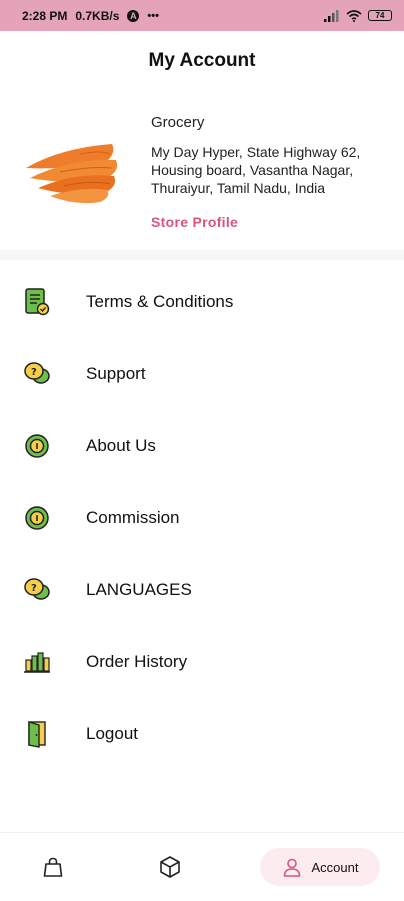  I want to click on nav-products-button, so click(170, 867).